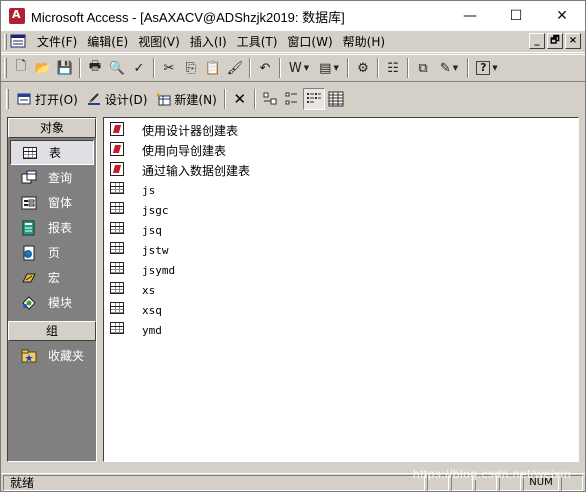 The width and height of the screenshot is (586, 492). What do you see at coordinates (17, 16) in the screenshot?
I see `access-app-icon` at bounding box center [17, 16].